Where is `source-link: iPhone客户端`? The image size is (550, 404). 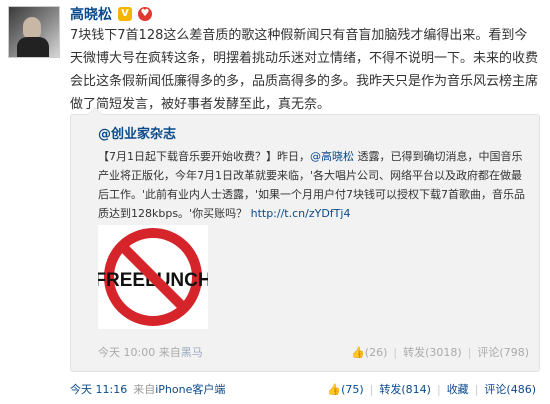
source-link: iPhone客户端 is located at coordinates (190, 389).